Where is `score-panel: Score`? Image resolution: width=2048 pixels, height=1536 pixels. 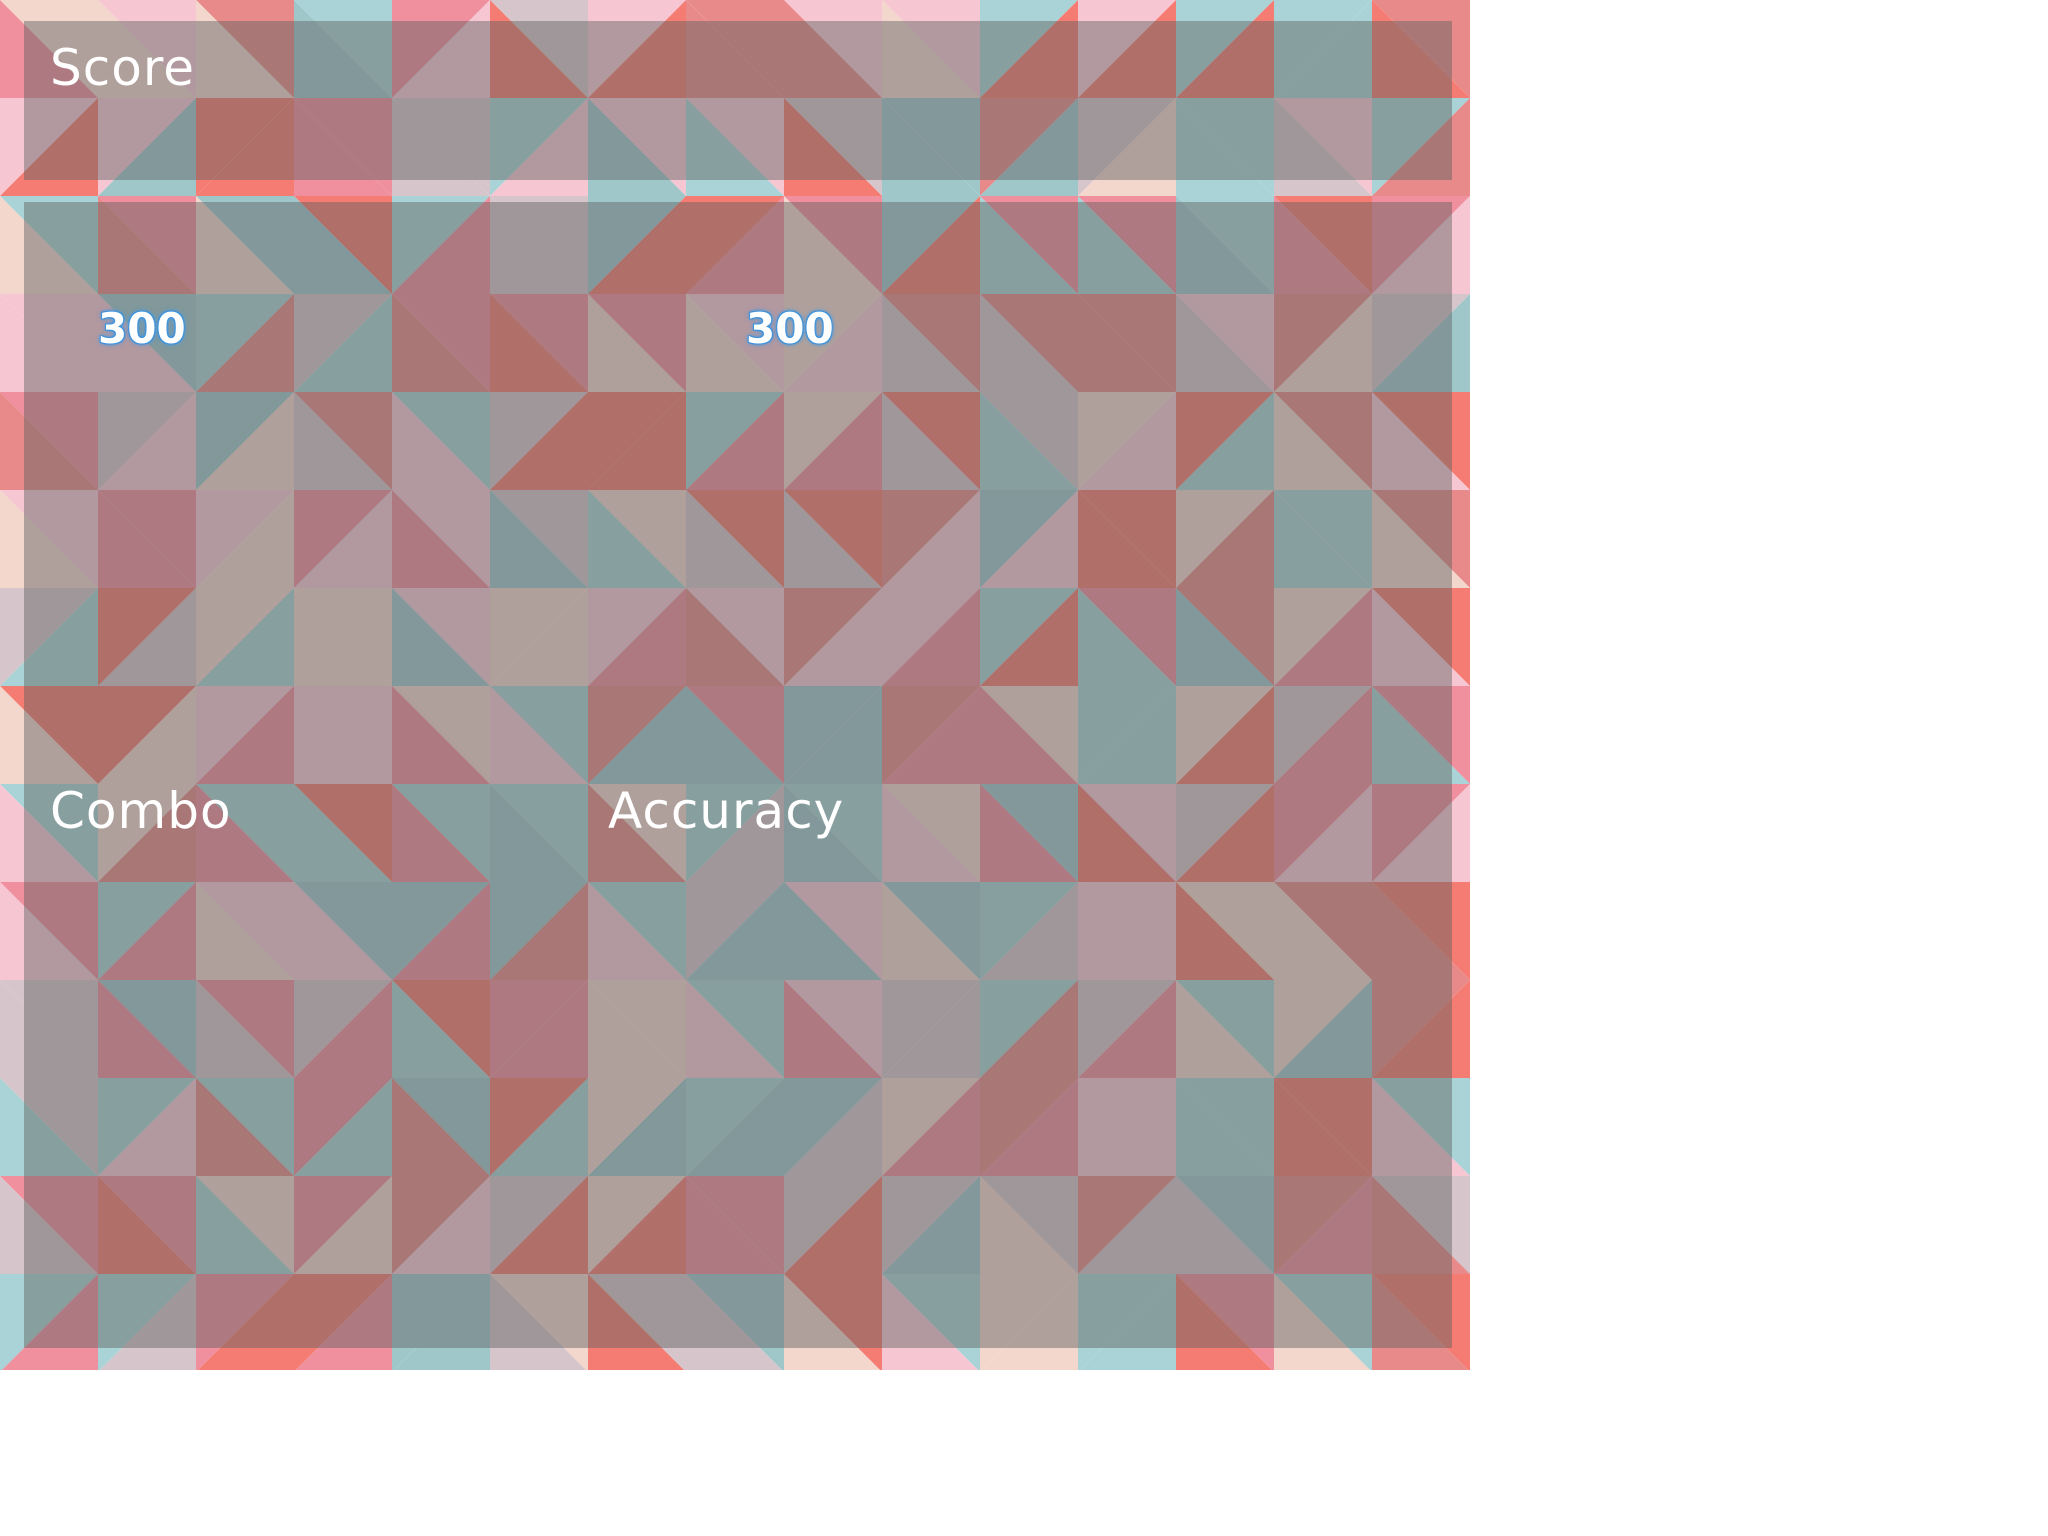
score-panel: Score is located at coordinates (738, 100).